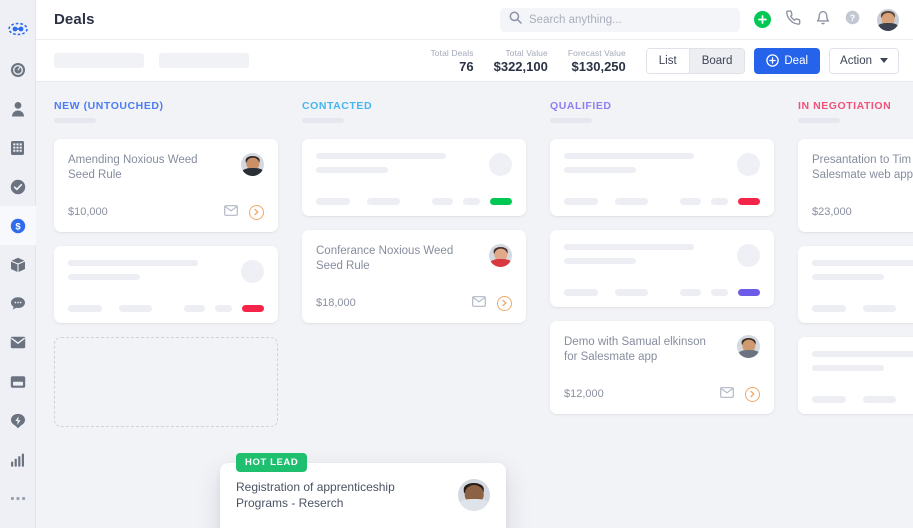 The image size is (913, 528). Describe the element at coordinates (18, 108) in the screenshot. I see `sidebar-item-contacts` at that location.